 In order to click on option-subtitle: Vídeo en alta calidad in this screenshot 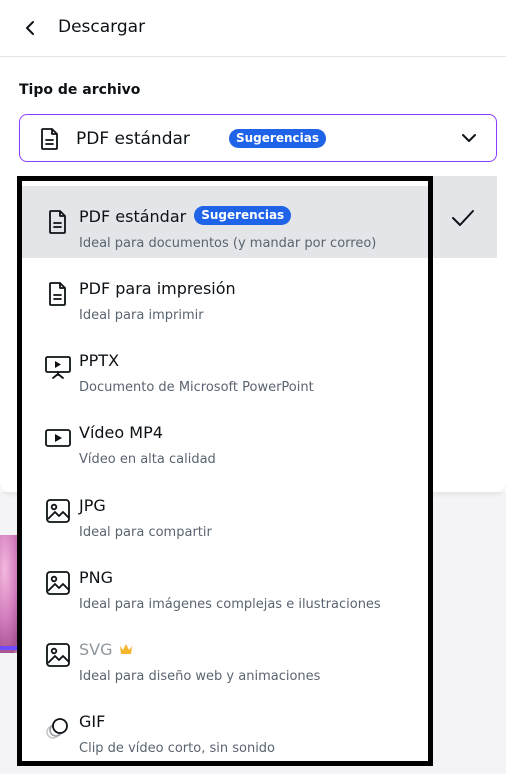, I will do `click(147, 459)`.